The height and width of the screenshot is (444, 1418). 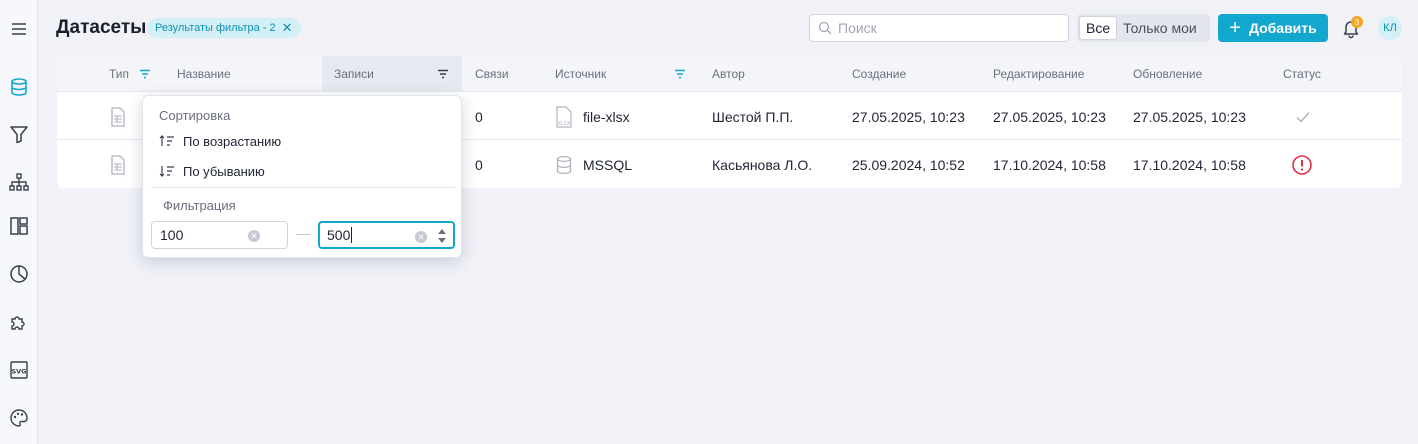 What do you see at coordinates (199, 205) in the screenshot?
I see `filter-title: Фильтрация` at bounding box center [199, 205].